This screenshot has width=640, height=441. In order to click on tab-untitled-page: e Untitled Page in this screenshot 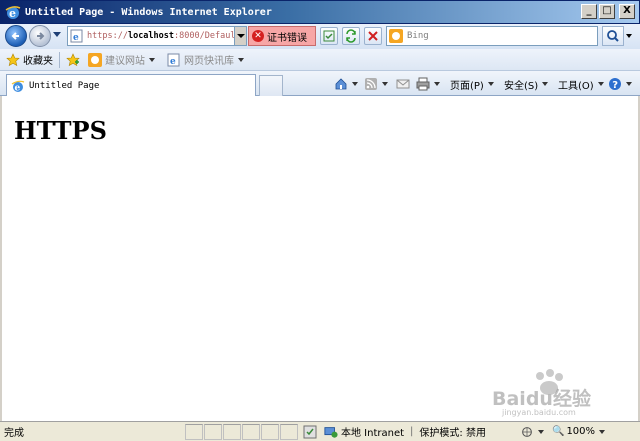, I will do `click(131, 85)`.